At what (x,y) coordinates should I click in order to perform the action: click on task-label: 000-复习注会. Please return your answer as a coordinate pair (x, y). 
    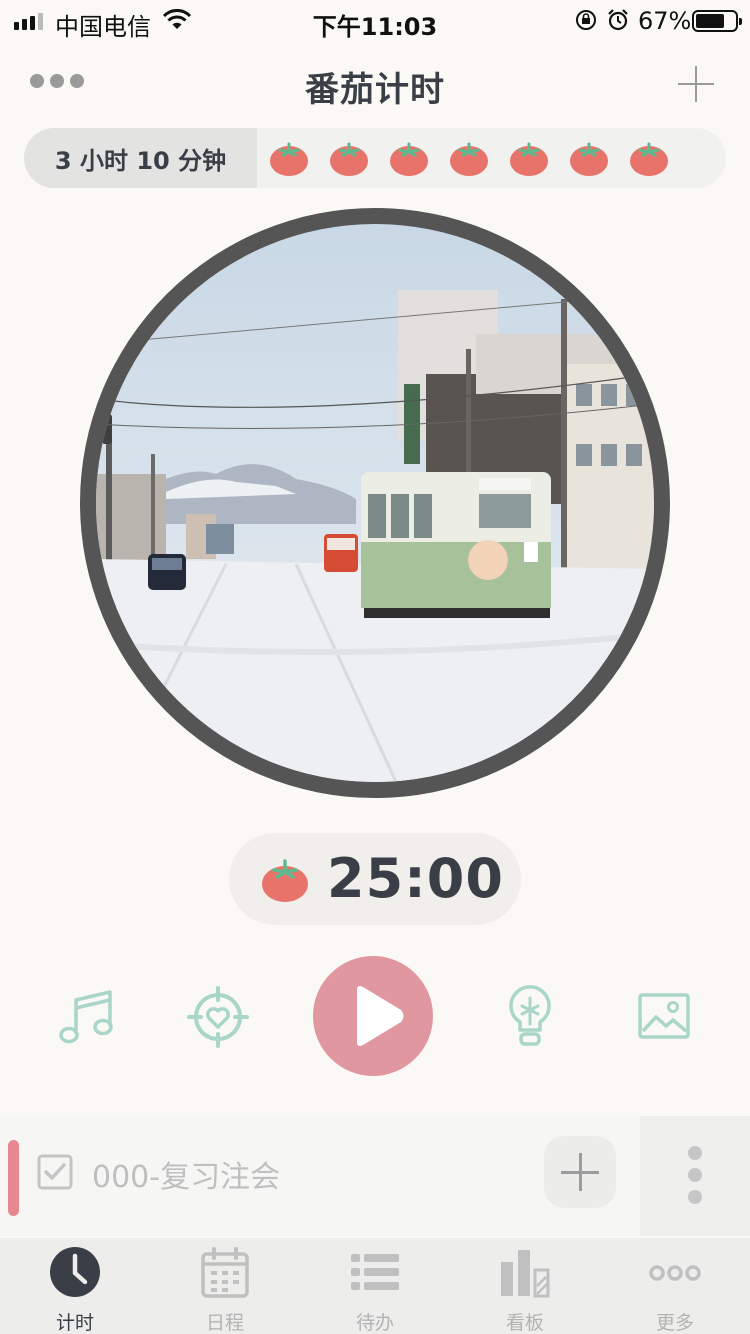
    Looking at the image, I should click on (186, 1177).